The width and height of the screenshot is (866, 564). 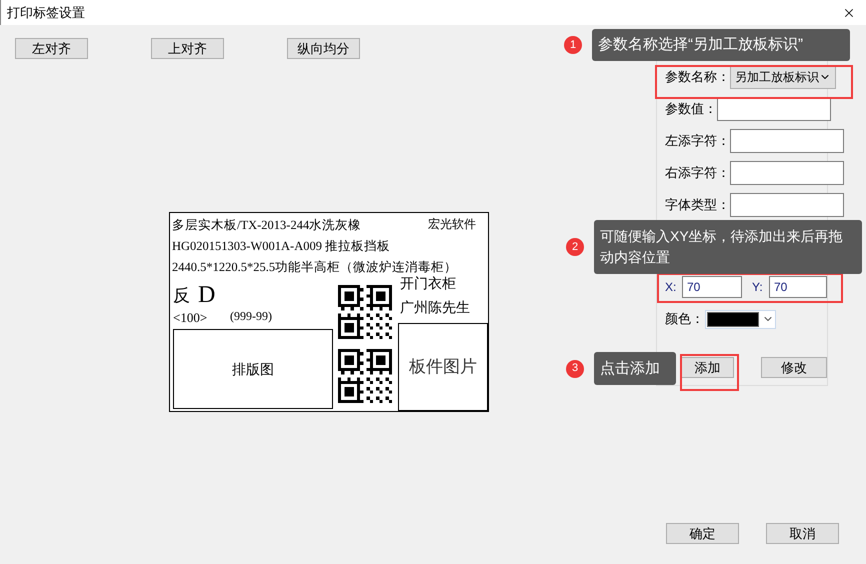 What do you see at coordinates (697, 205) in the screenshot?
I see `field-label: 字体类型：` at bounding box center [697, 205].